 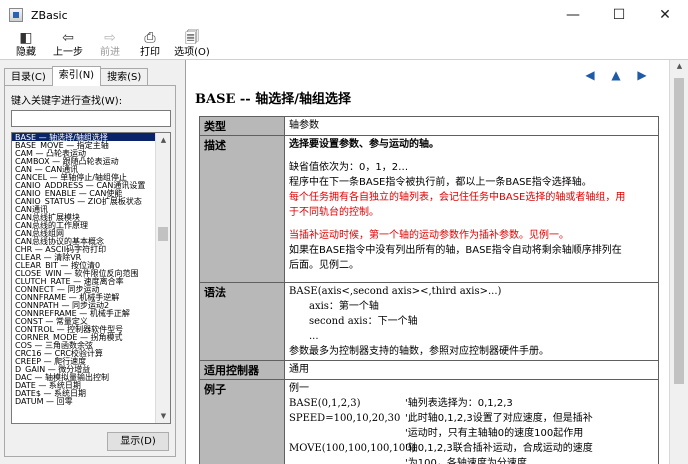 I want to click on index-item: DATE — 系统日期, so click(x=84, y=385).